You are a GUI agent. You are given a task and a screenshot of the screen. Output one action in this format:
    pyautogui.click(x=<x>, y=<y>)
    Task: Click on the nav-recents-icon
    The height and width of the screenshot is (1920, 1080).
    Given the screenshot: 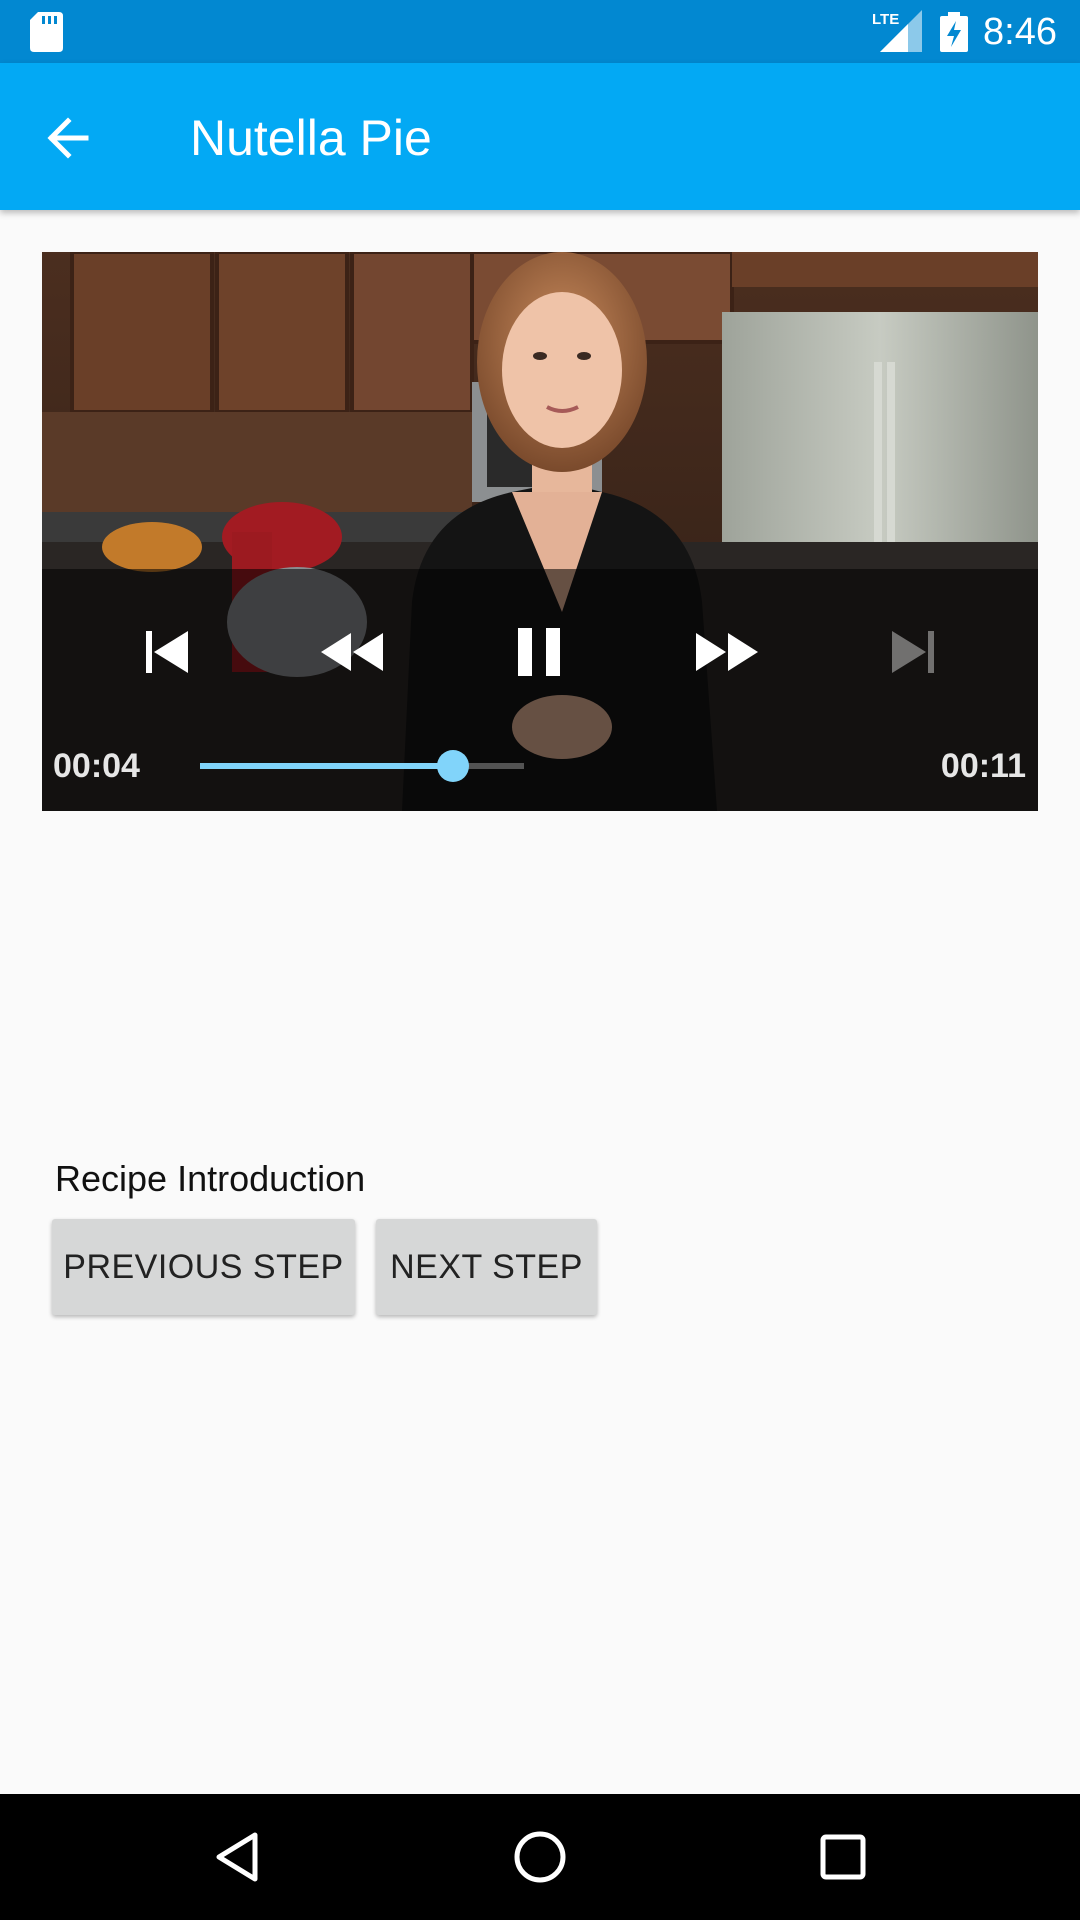 What is the action you would take?
    pyautogui.click(x=843, y=1857)
    